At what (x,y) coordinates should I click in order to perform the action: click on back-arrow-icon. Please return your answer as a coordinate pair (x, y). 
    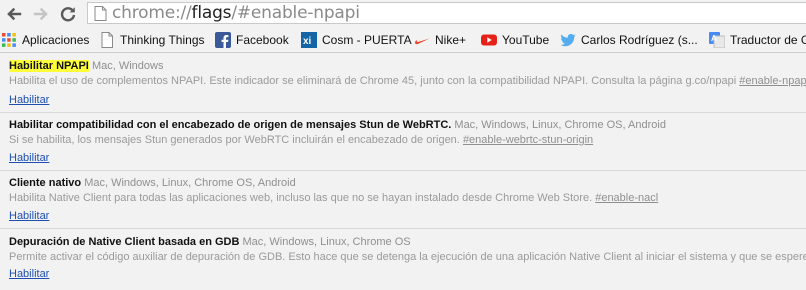
    Looking at the image, I should click on (14, 14).